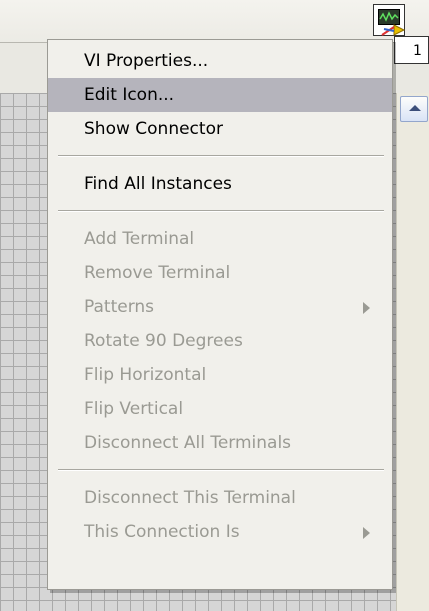 The width and height of the screenshot is (429, 611). What do you see at coordinates (162, 532) in the screenshot?
I see `menu-item-this-connection-is-label: This Connection Is` at bounding box center [162, 532].